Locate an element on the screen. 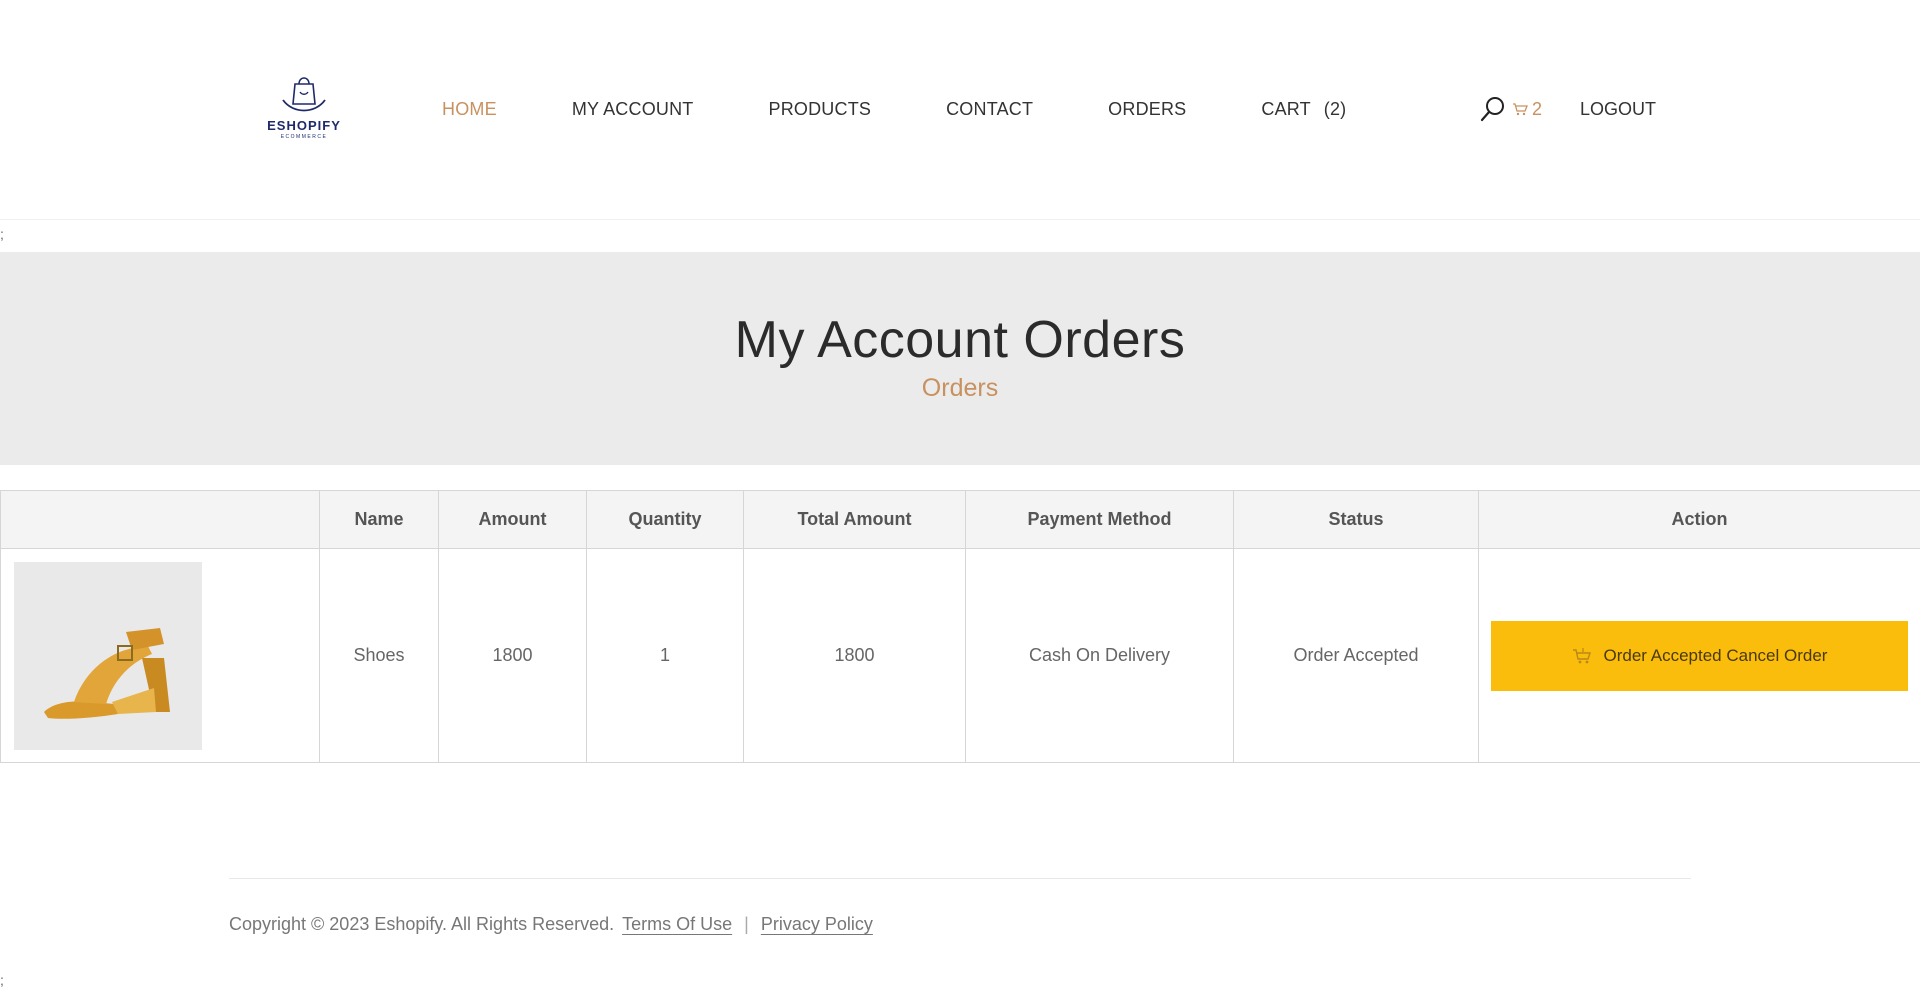 The image size is (1920, 998). nav-cart-count: (2) is located at coordinates (1335, 108).